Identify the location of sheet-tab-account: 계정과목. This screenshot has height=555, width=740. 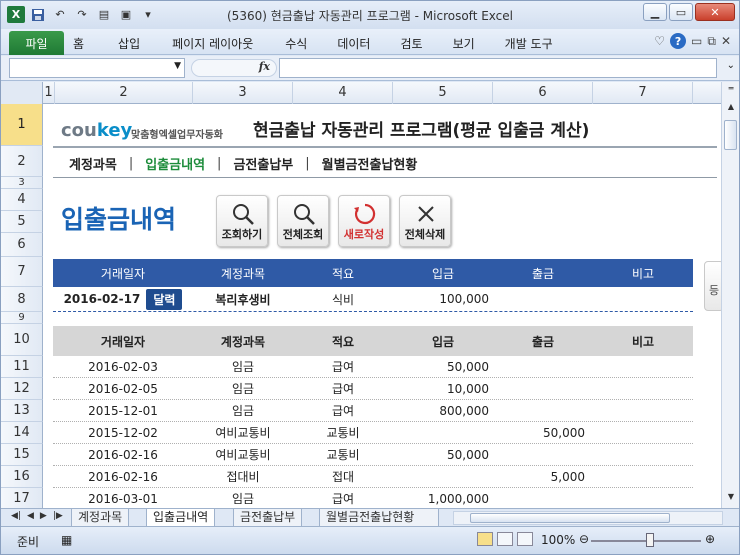
(100, 518).